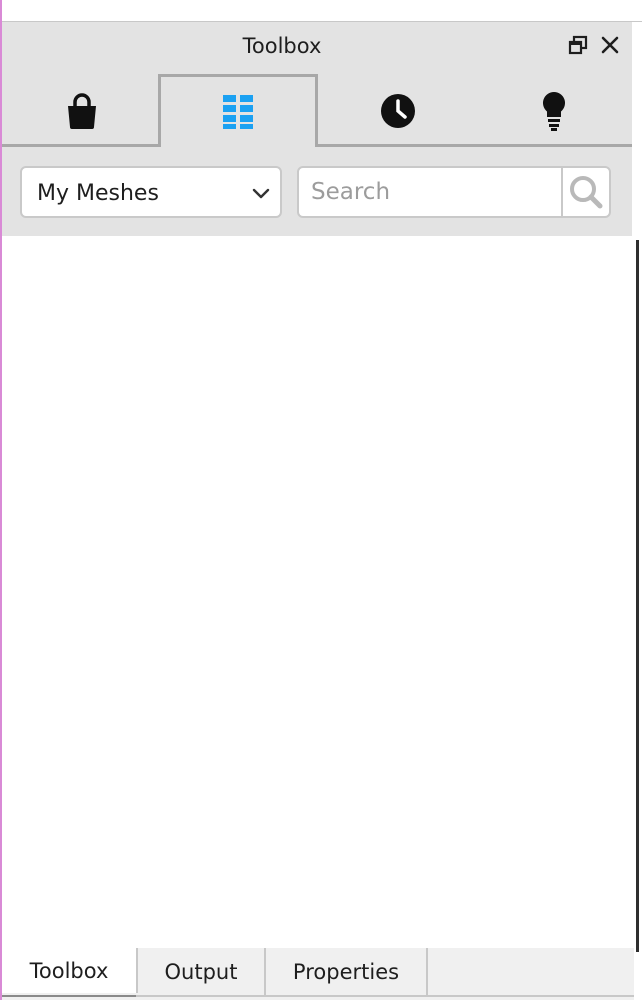 This screenshot has width=642, height=1000. I want to click on tab-recent, so click(398, 110).